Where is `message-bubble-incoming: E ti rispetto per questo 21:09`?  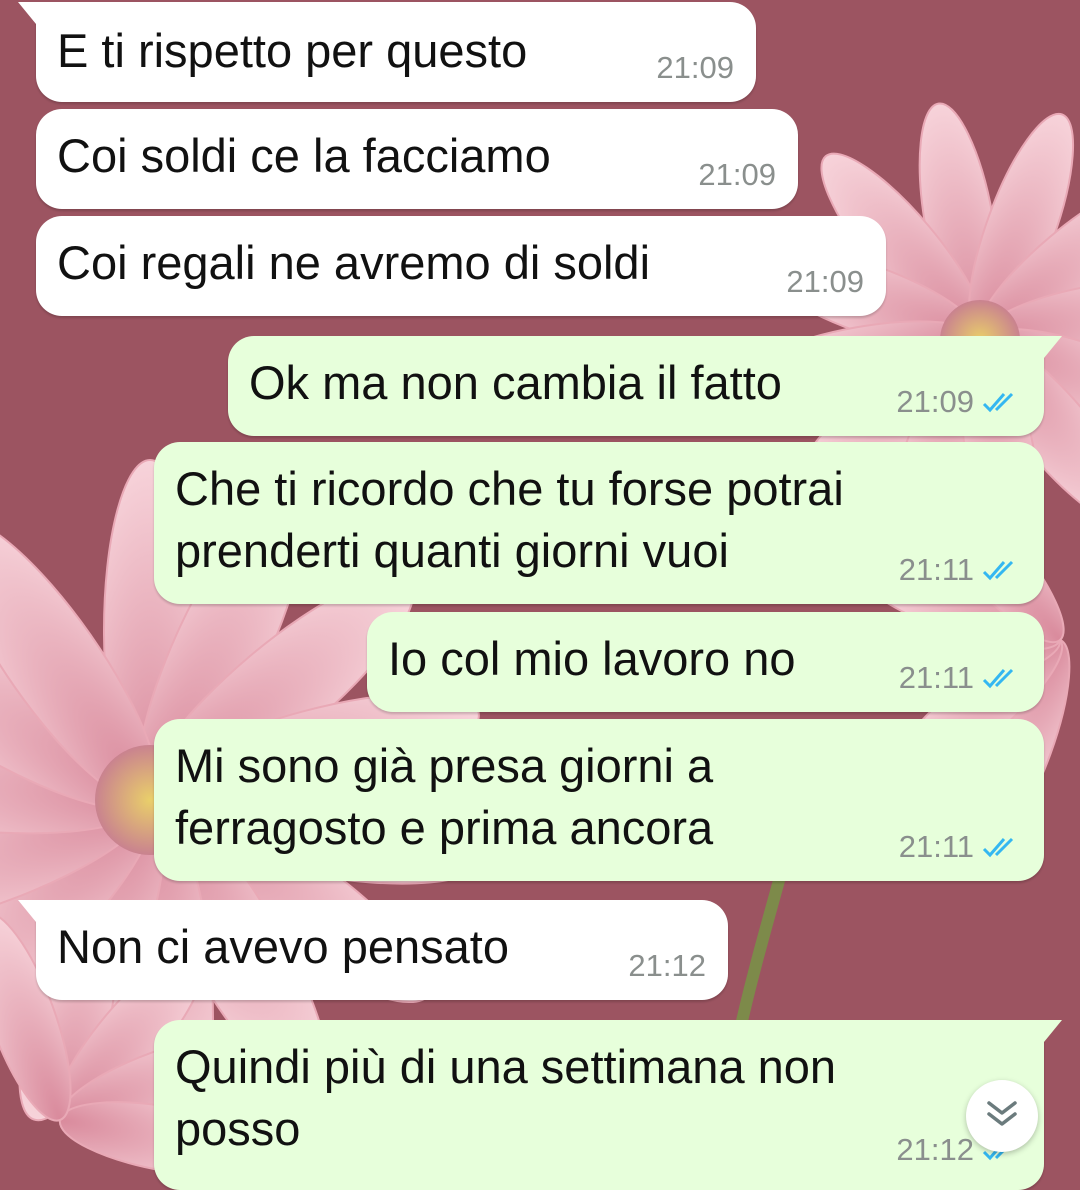 message-bubble-incoming: E ti rispetto per questo 21:09 is located at coordinates (387, 52).